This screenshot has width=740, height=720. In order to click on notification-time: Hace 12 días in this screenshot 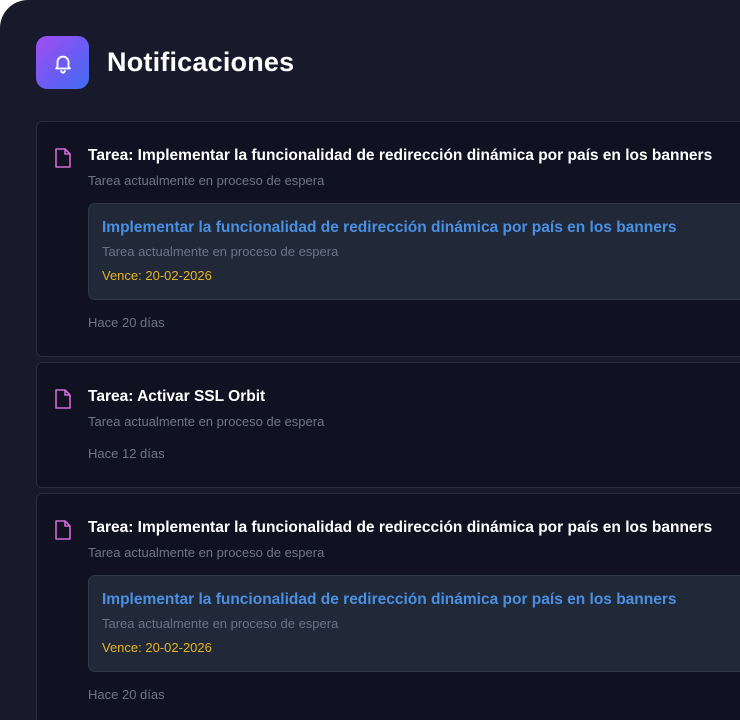, I will do `click(126, 453)`.